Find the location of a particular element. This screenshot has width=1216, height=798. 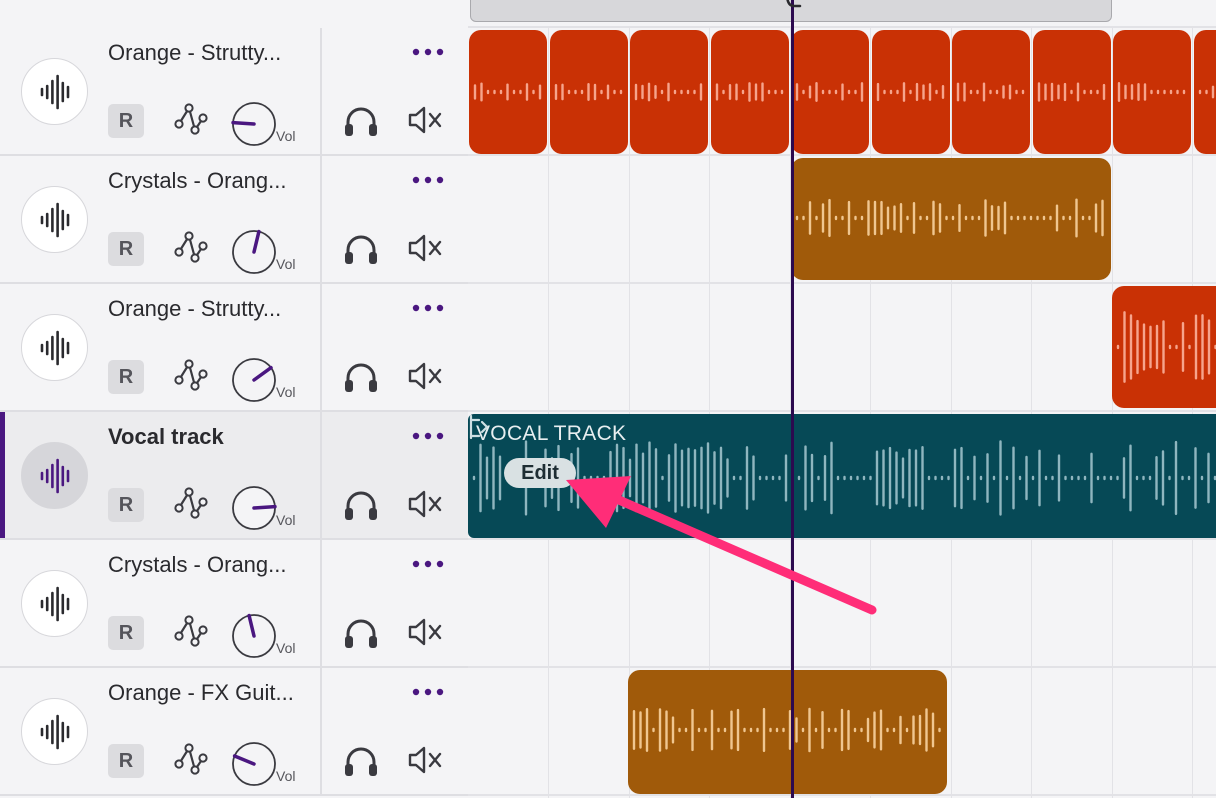

track-header-3: Orange - Strutty... R Vol is located at coordinates (234, 348).